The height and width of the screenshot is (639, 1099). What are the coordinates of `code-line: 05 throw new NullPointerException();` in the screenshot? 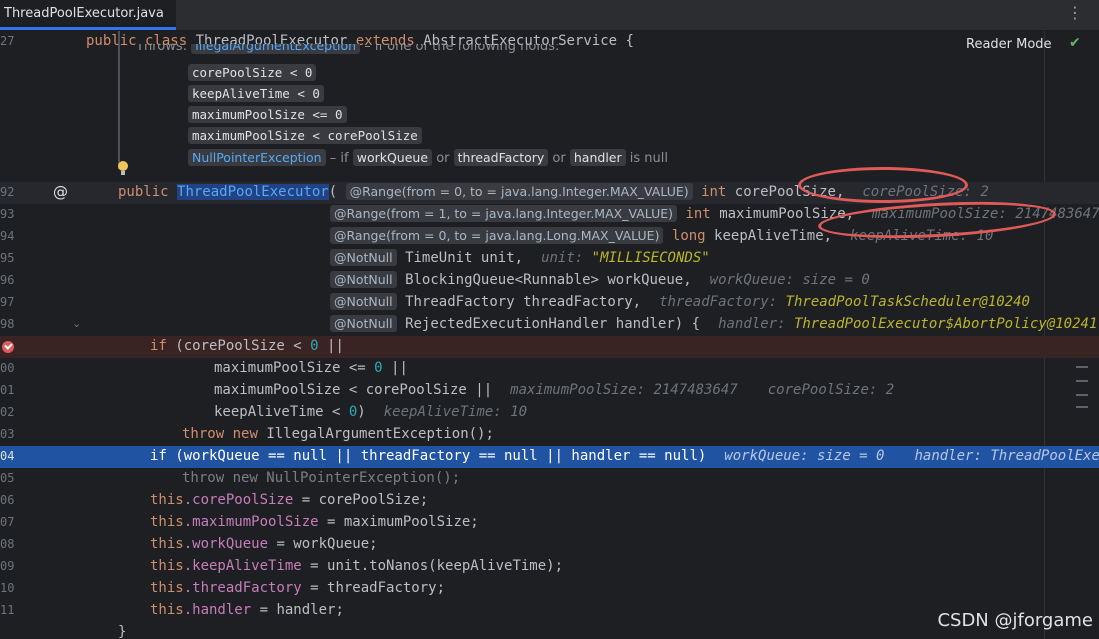 It's located at (549, 479).